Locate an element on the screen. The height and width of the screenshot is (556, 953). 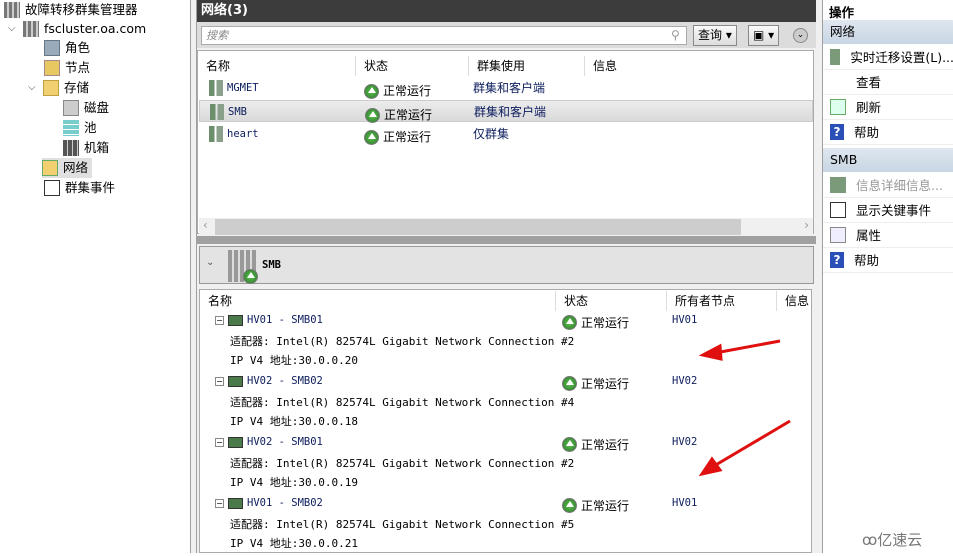
detail-header: ⌄ SMB is located at coordinates (506, 265).